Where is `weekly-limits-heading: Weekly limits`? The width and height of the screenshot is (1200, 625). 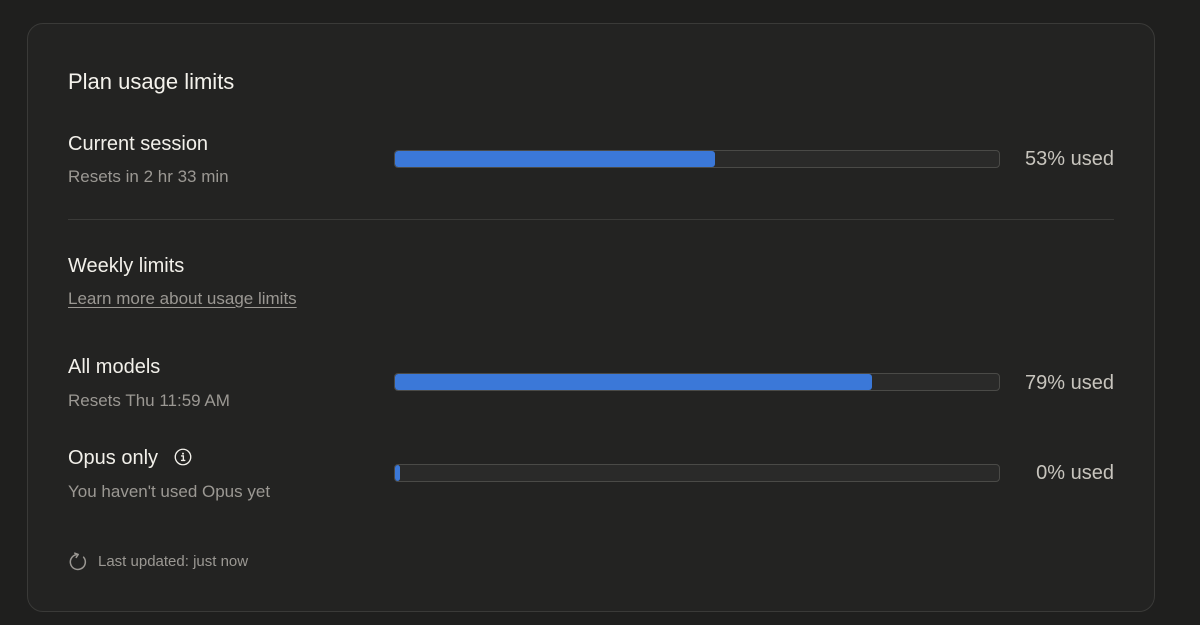
weekly-limits-heading: Weekly limits is located at coordinates (126, 266).